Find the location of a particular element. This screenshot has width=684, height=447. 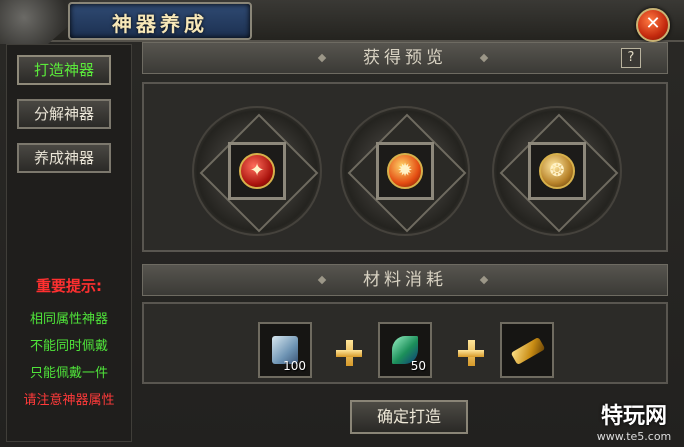

materials-area: 100 50 is located at coordinates (405, 343).